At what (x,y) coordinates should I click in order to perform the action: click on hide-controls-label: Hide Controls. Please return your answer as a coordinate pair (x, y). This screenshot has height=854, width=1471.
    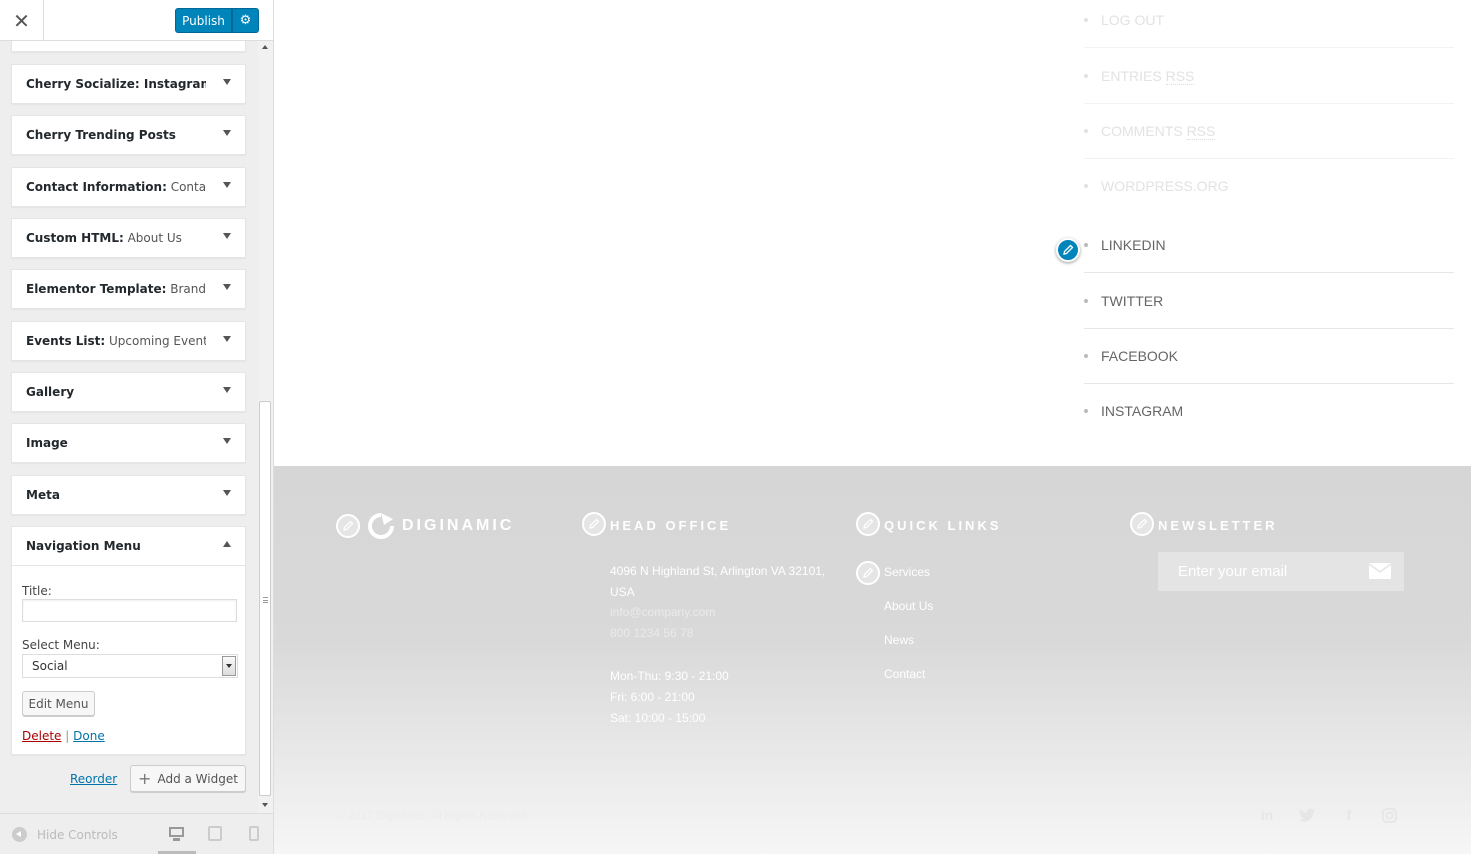
    Looking at the image, I should click on (77, 834).